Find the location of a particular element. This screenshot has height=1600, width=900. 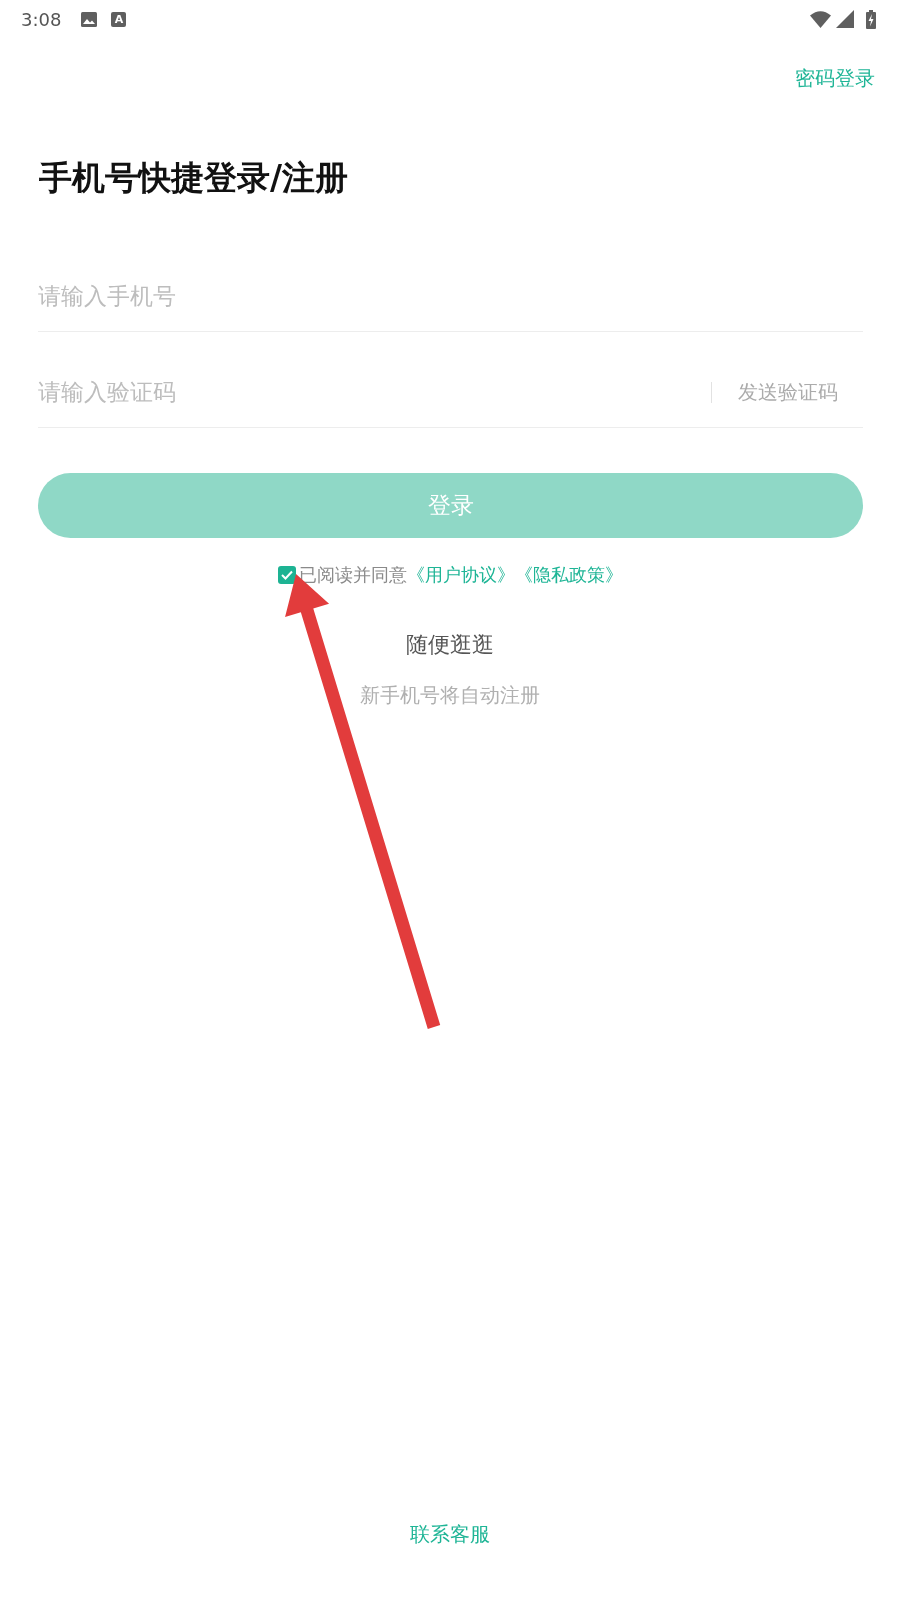

wifi-icon is located at coordinates (820, 19).